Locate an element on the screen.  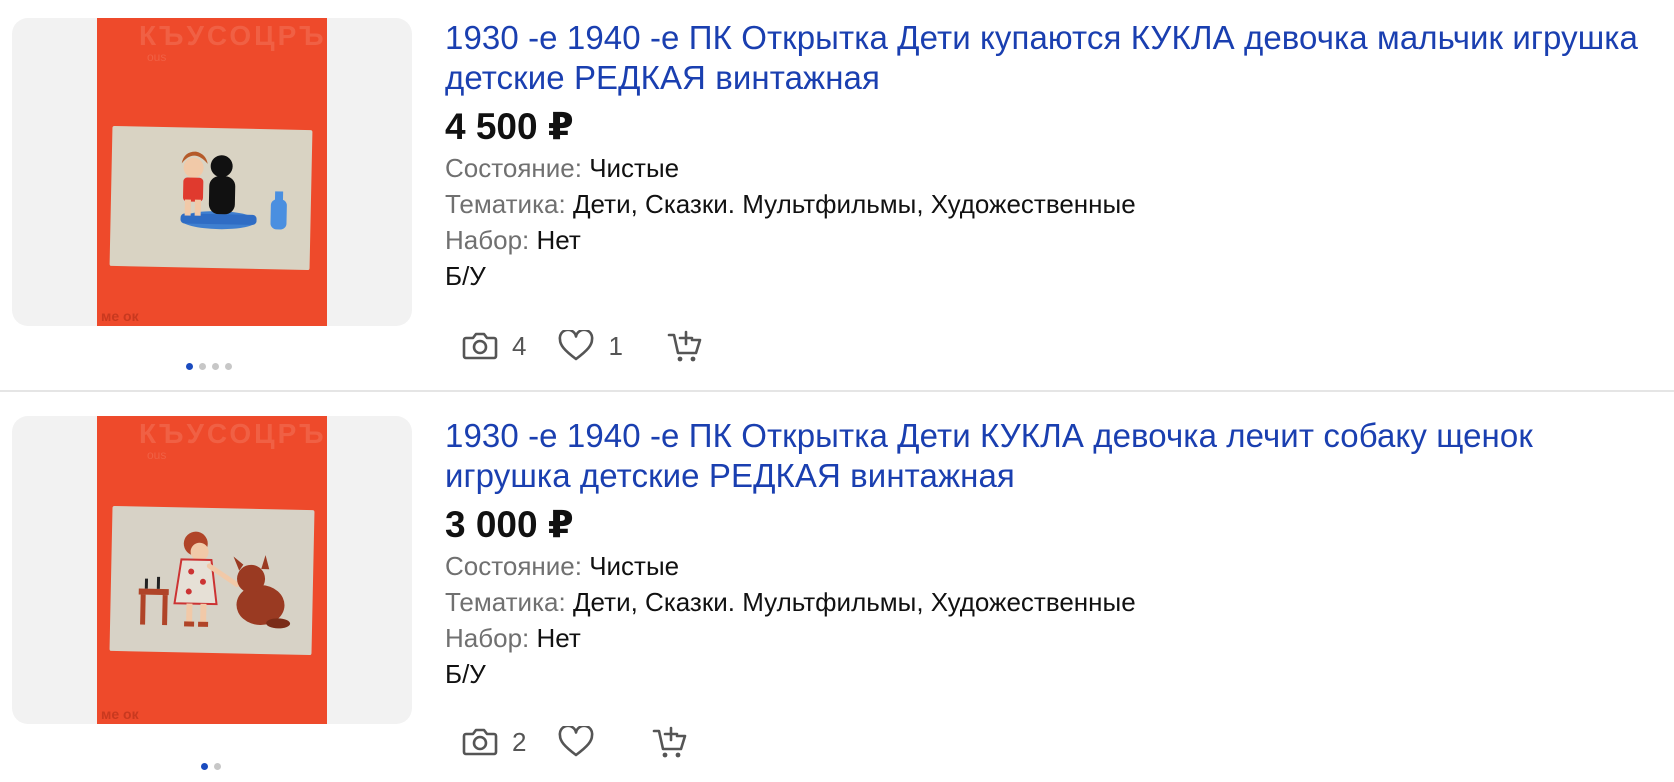
listing-actions: 4 1 is located at coordinates (582, 346).